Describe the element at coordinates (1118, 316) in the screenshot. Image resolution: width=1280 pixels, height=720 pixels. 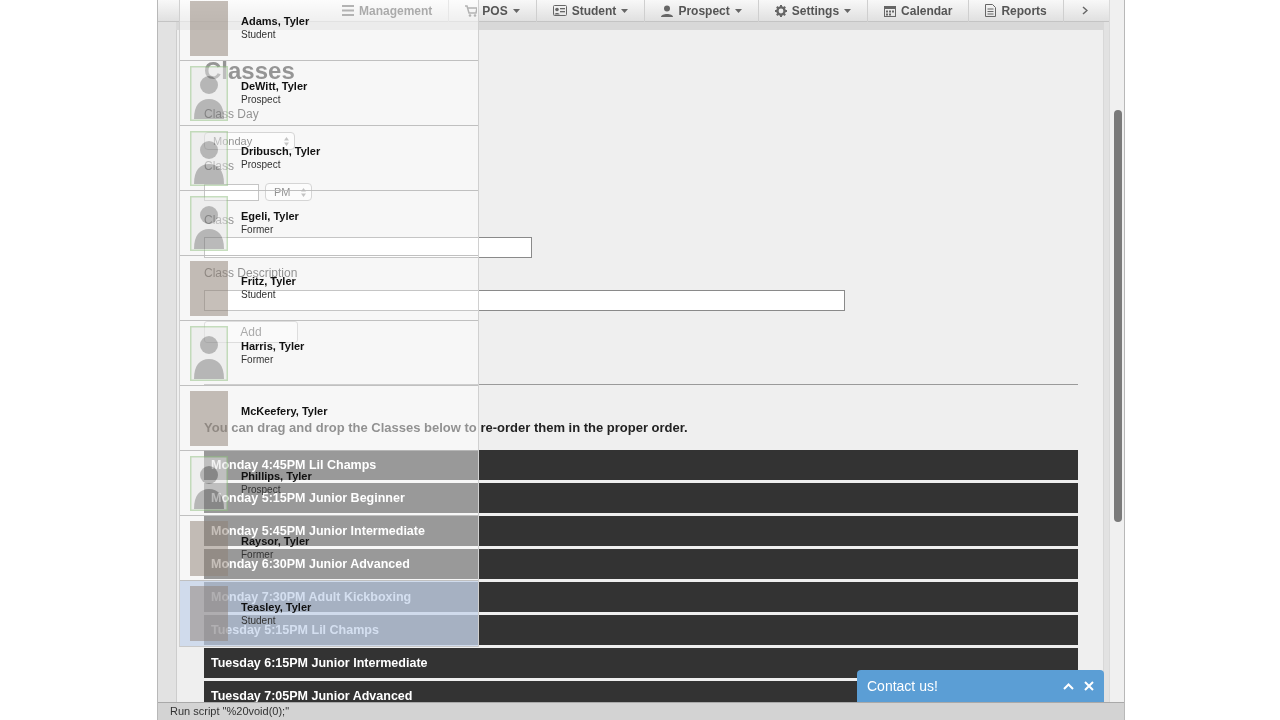
I see `scrollbar-thumb` at that location.